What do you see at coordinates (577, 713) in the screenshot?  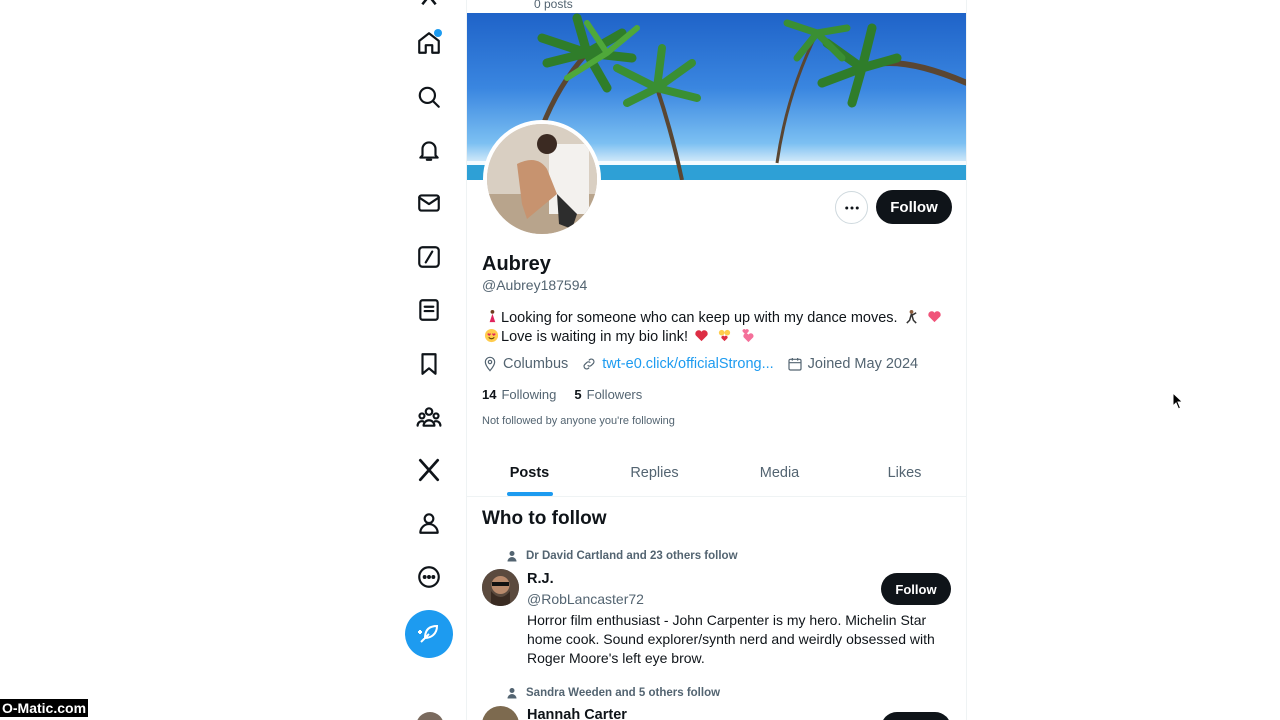 I see `suggestion-name: Hannah Carter` at bounding box center [577, 713].